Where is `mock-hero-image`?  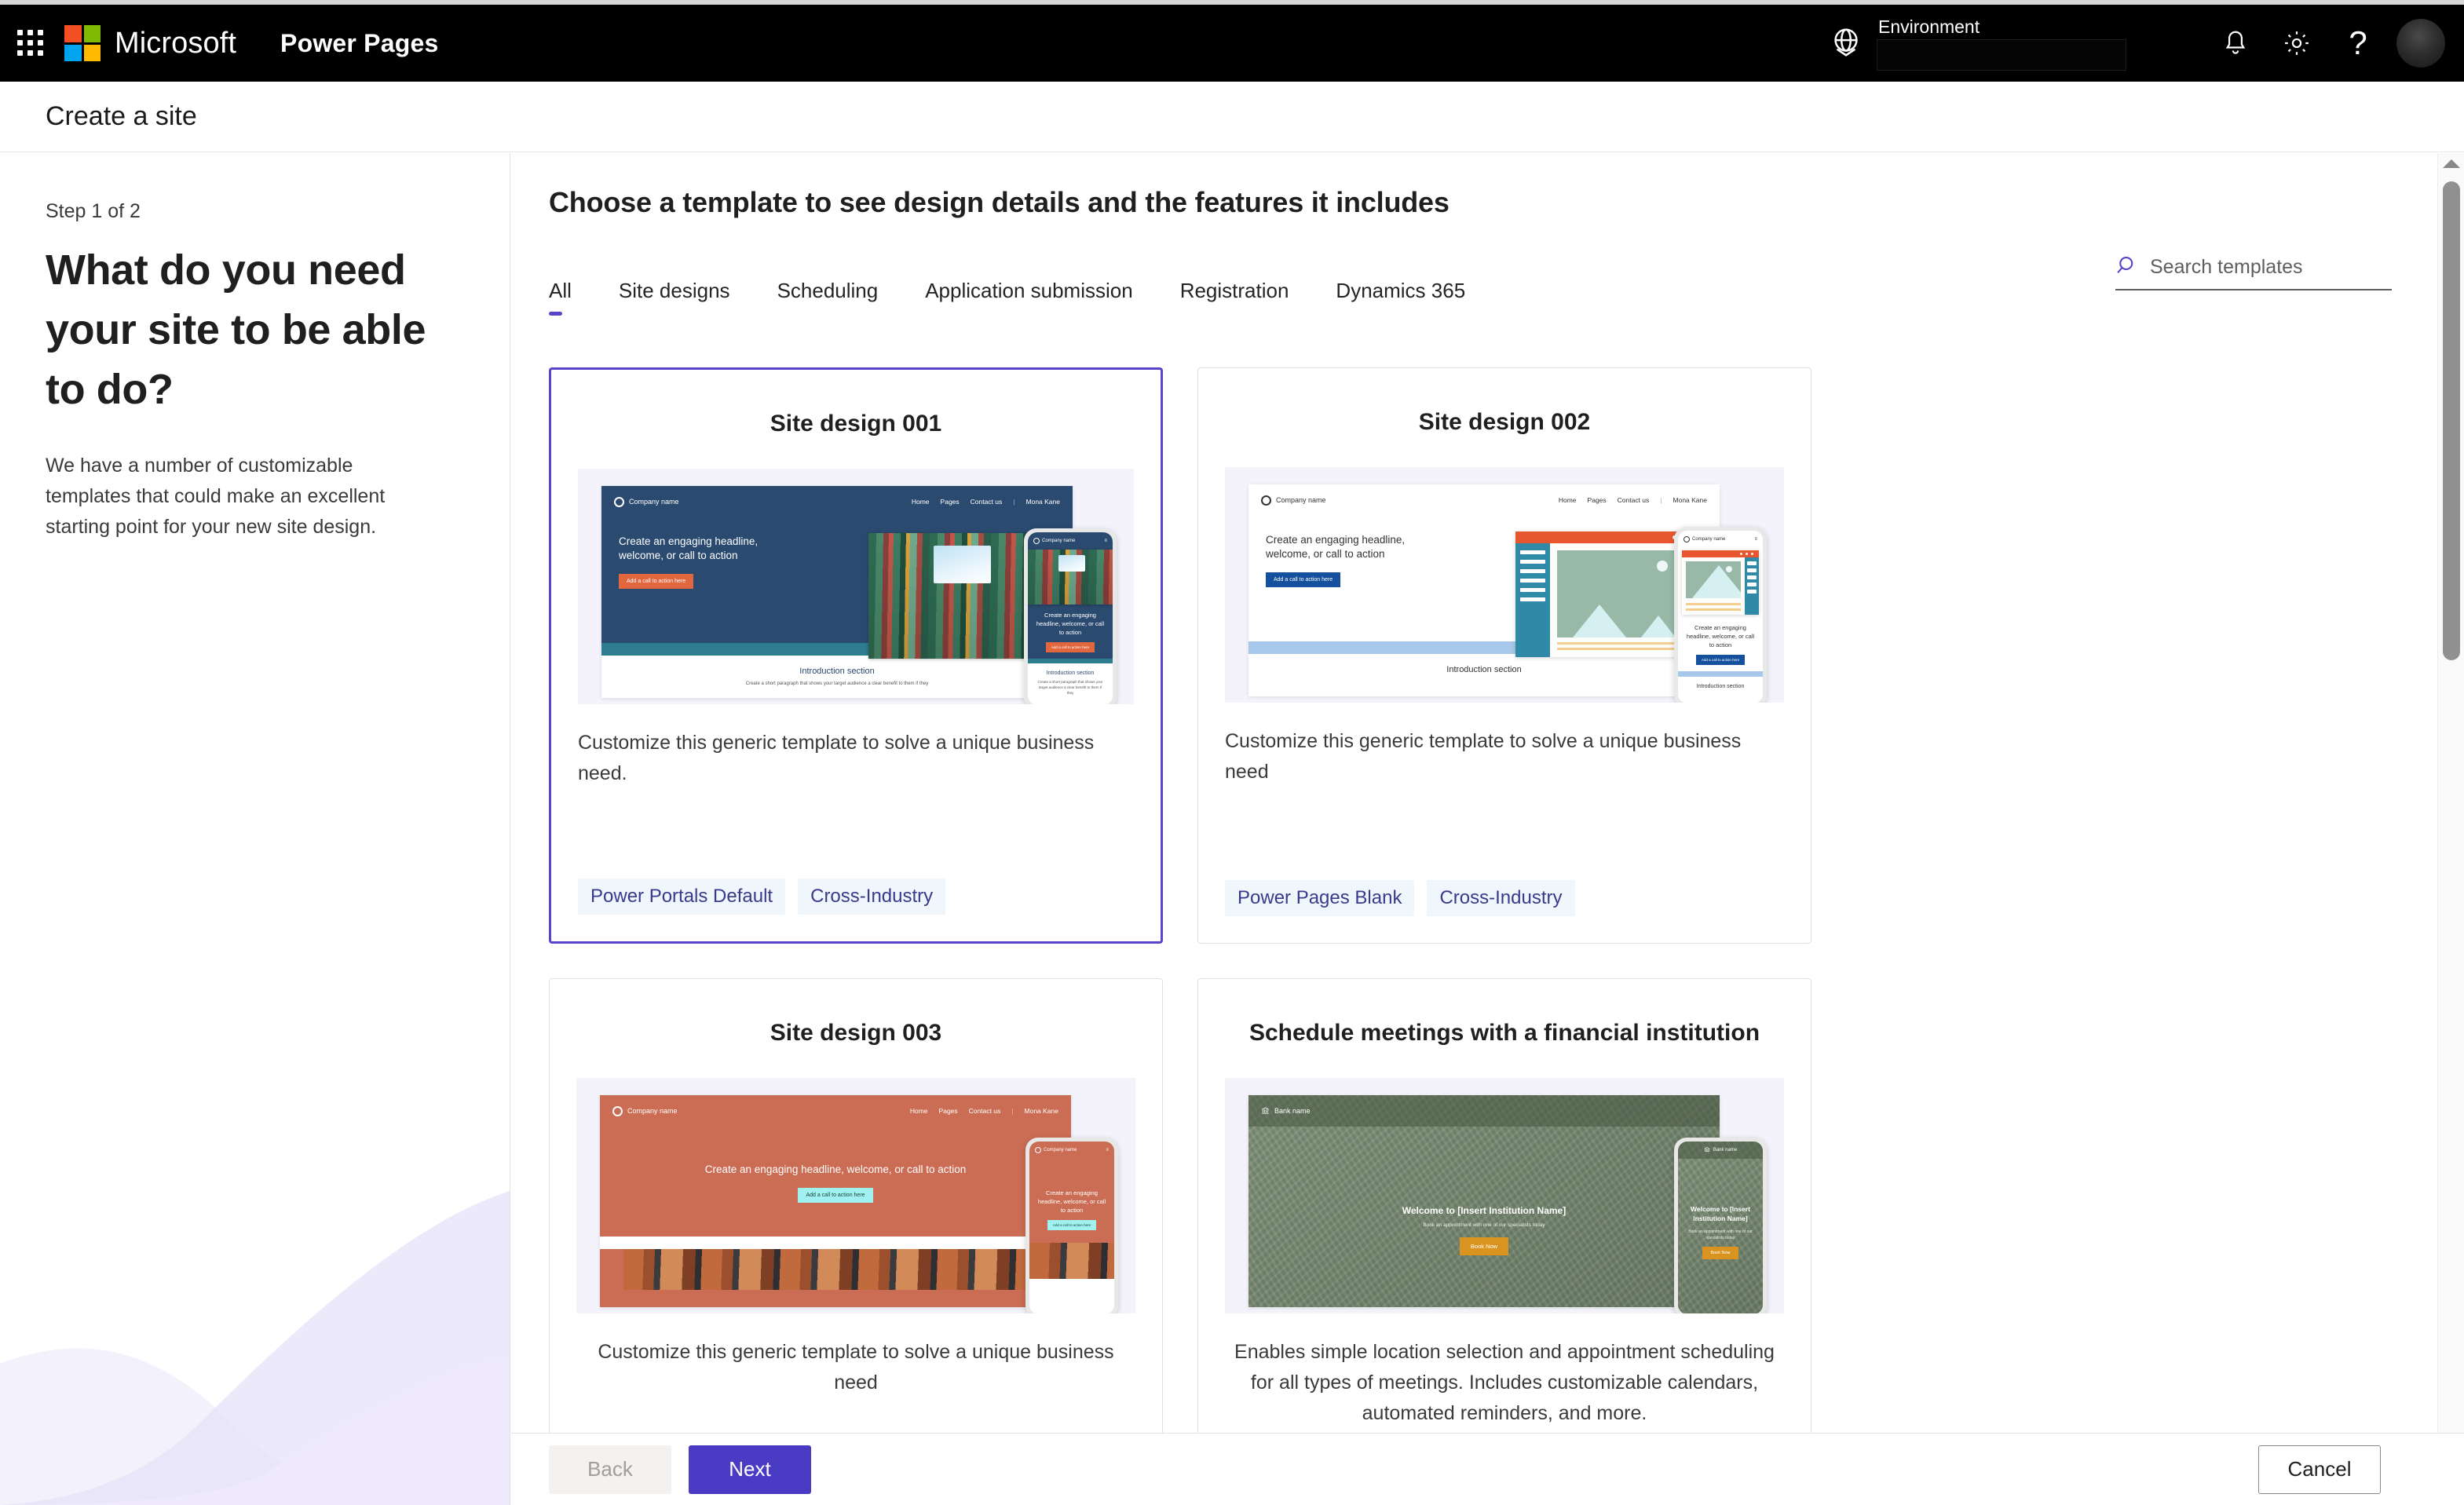
mock-hero-image is located at coordinates (1606, 594).